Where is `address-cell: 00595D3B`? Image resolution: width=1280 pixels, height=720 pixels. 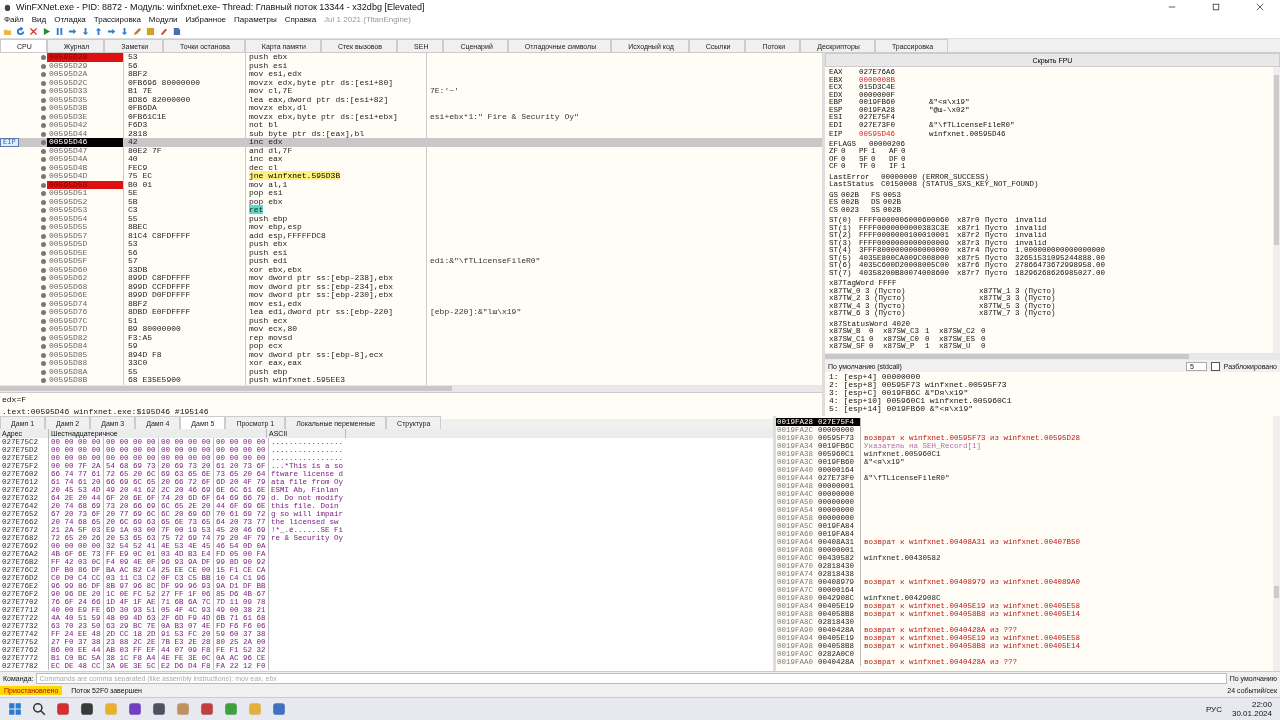 address-cell: 00595D3B is located at coordinates (85, 108).